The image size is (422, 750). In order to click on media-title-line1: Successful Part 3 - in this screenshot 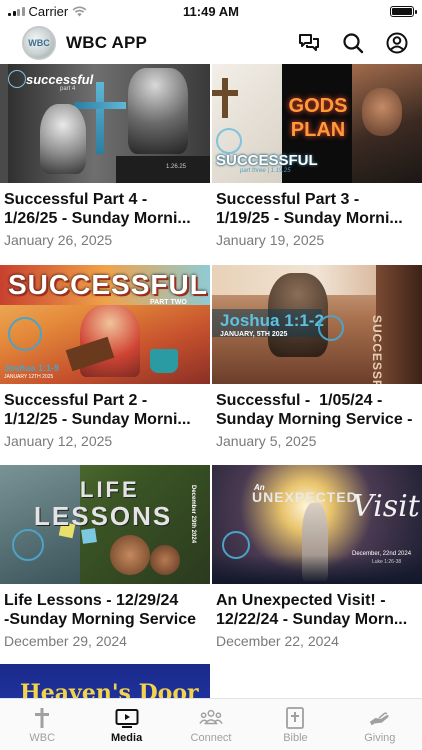, I will do `click(288, 199)`.